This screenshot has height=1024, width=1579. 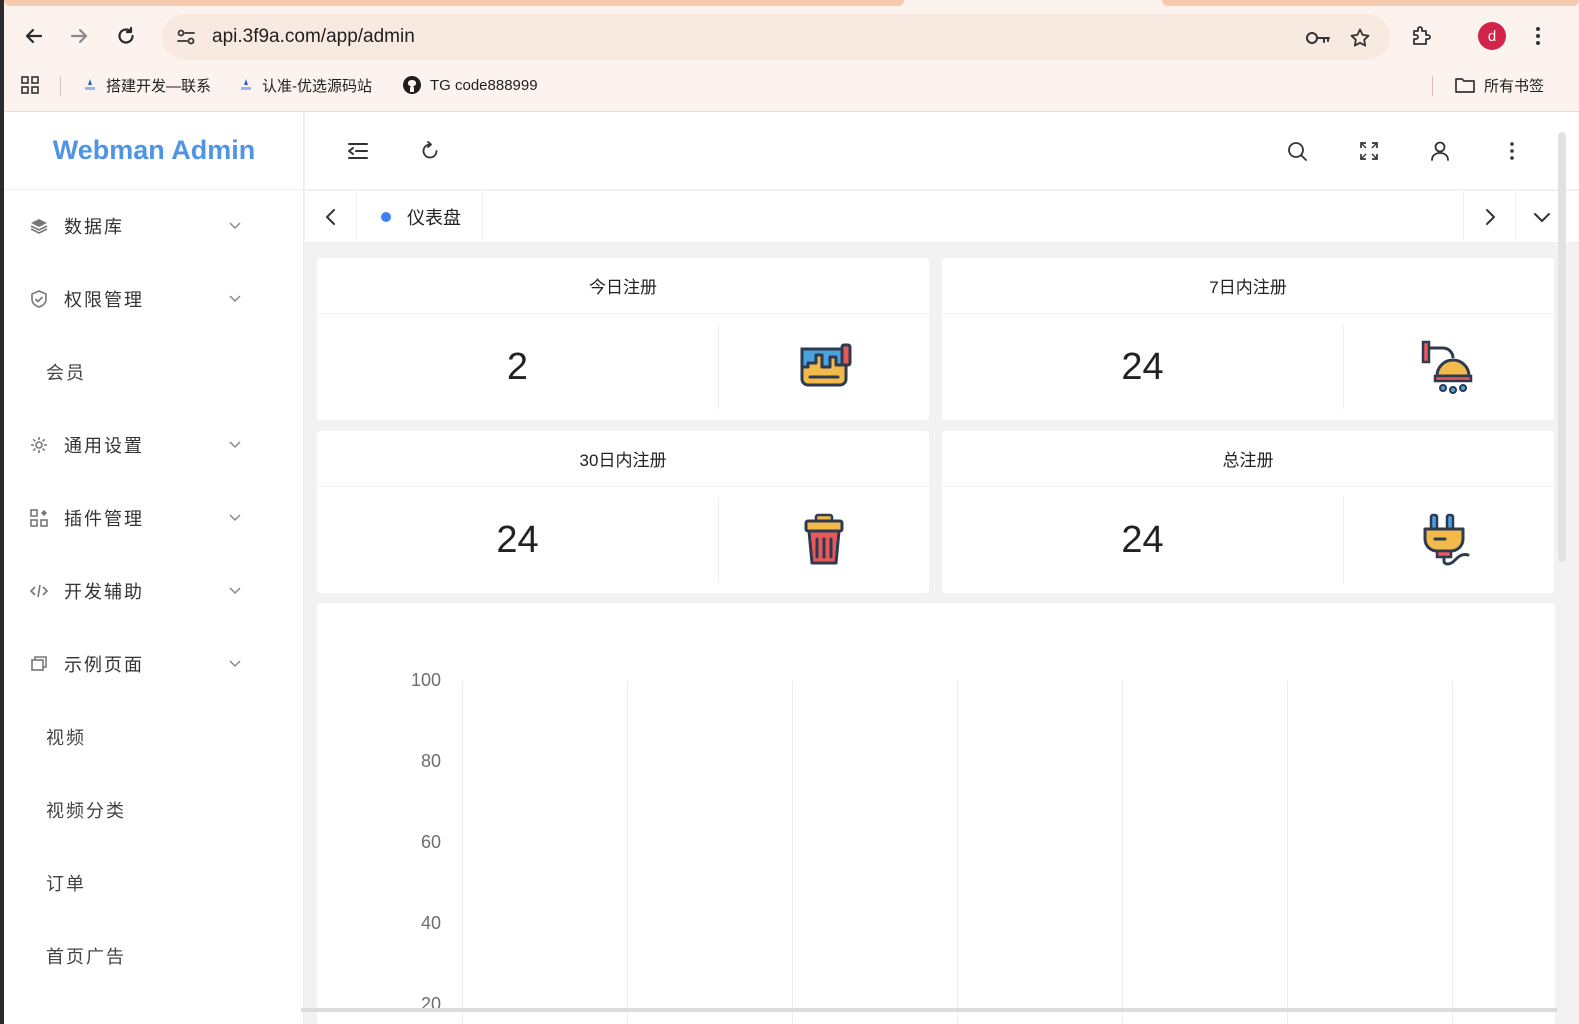 I want to click on refresh-button, so click(x=430, y=151).